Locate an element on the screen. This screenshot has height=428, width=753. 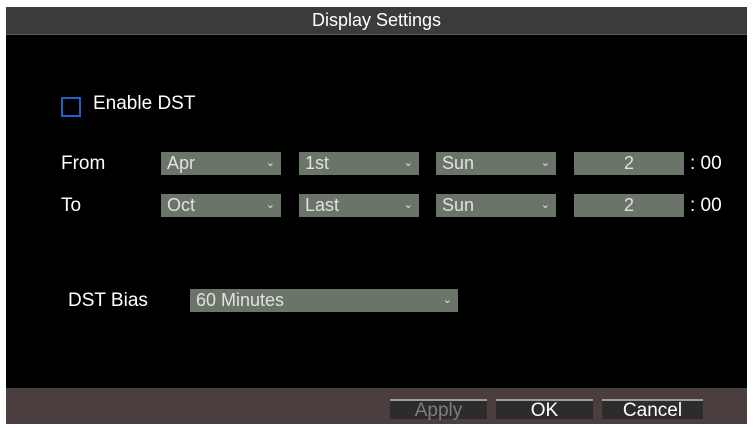
from-minutes-suffix: : 00 is located at coordinates (706, 163).